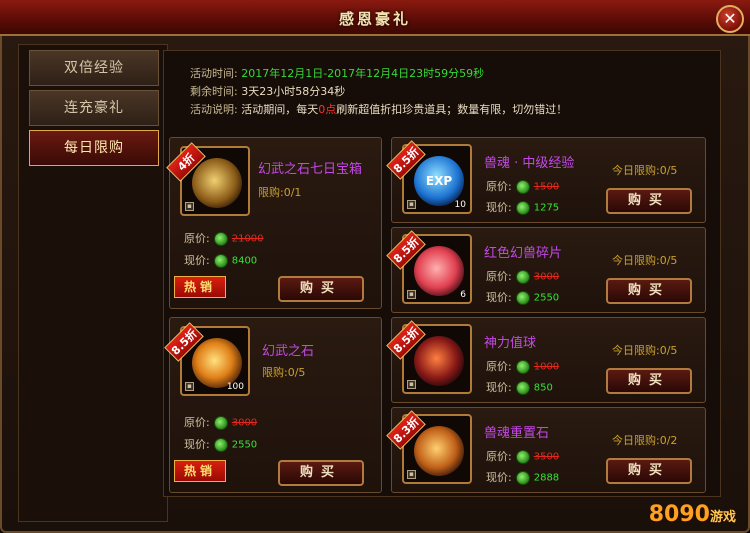 The width and height of the screenshot is (750, 533). Describe the element at coordinates (668, 440) in the screenshot. I see `daily-limit-value: 0/2` at that location.